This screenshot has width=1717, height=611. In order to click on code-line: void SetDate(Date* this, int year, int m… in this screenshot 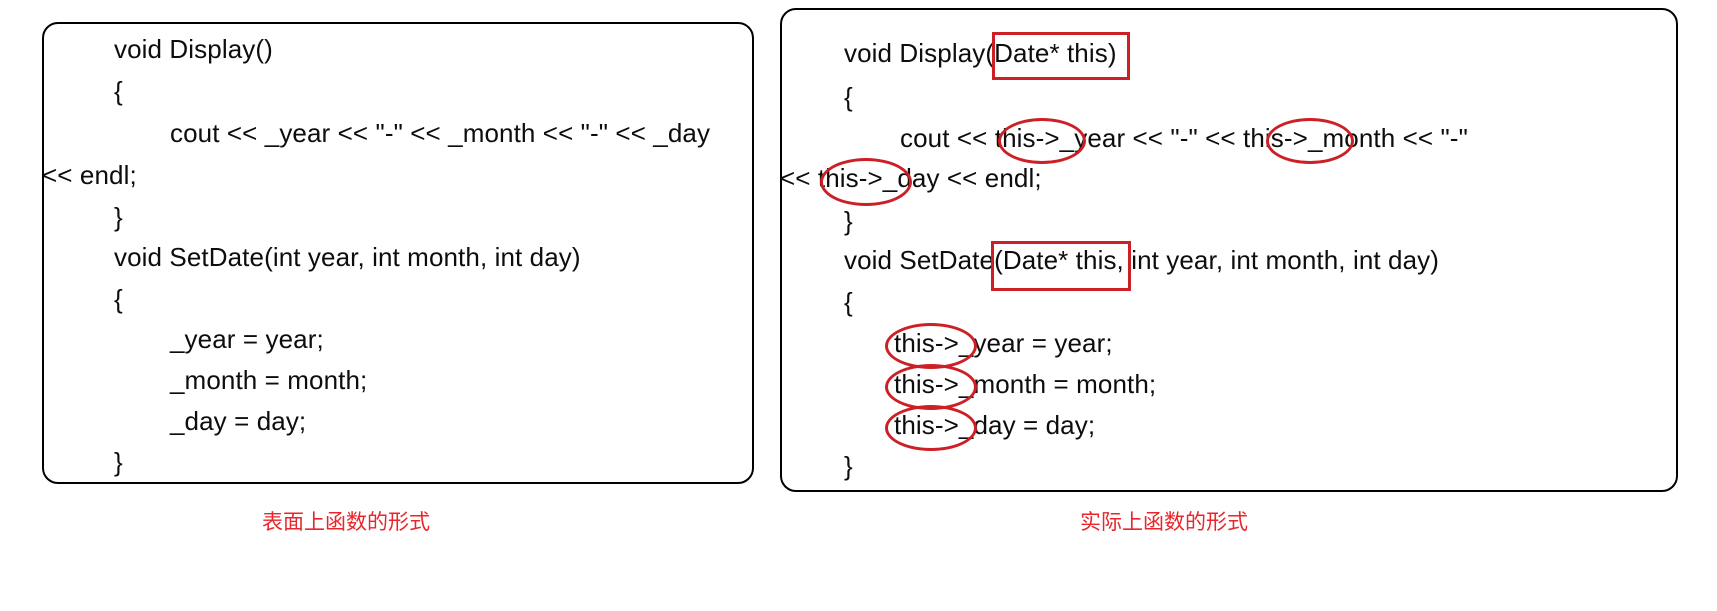, I will do `click(1142, 260)`.